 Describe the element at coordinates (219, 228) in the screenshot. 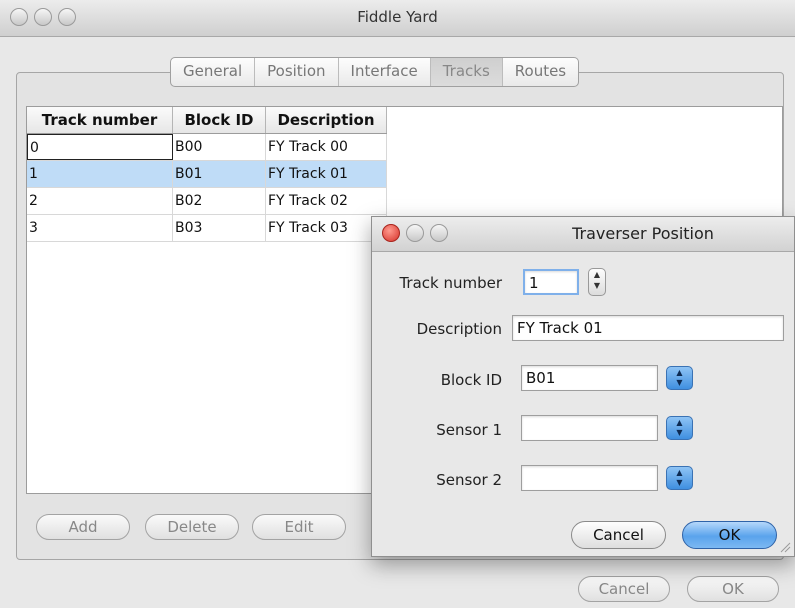

I see `cell-block-id: B03` at that location.